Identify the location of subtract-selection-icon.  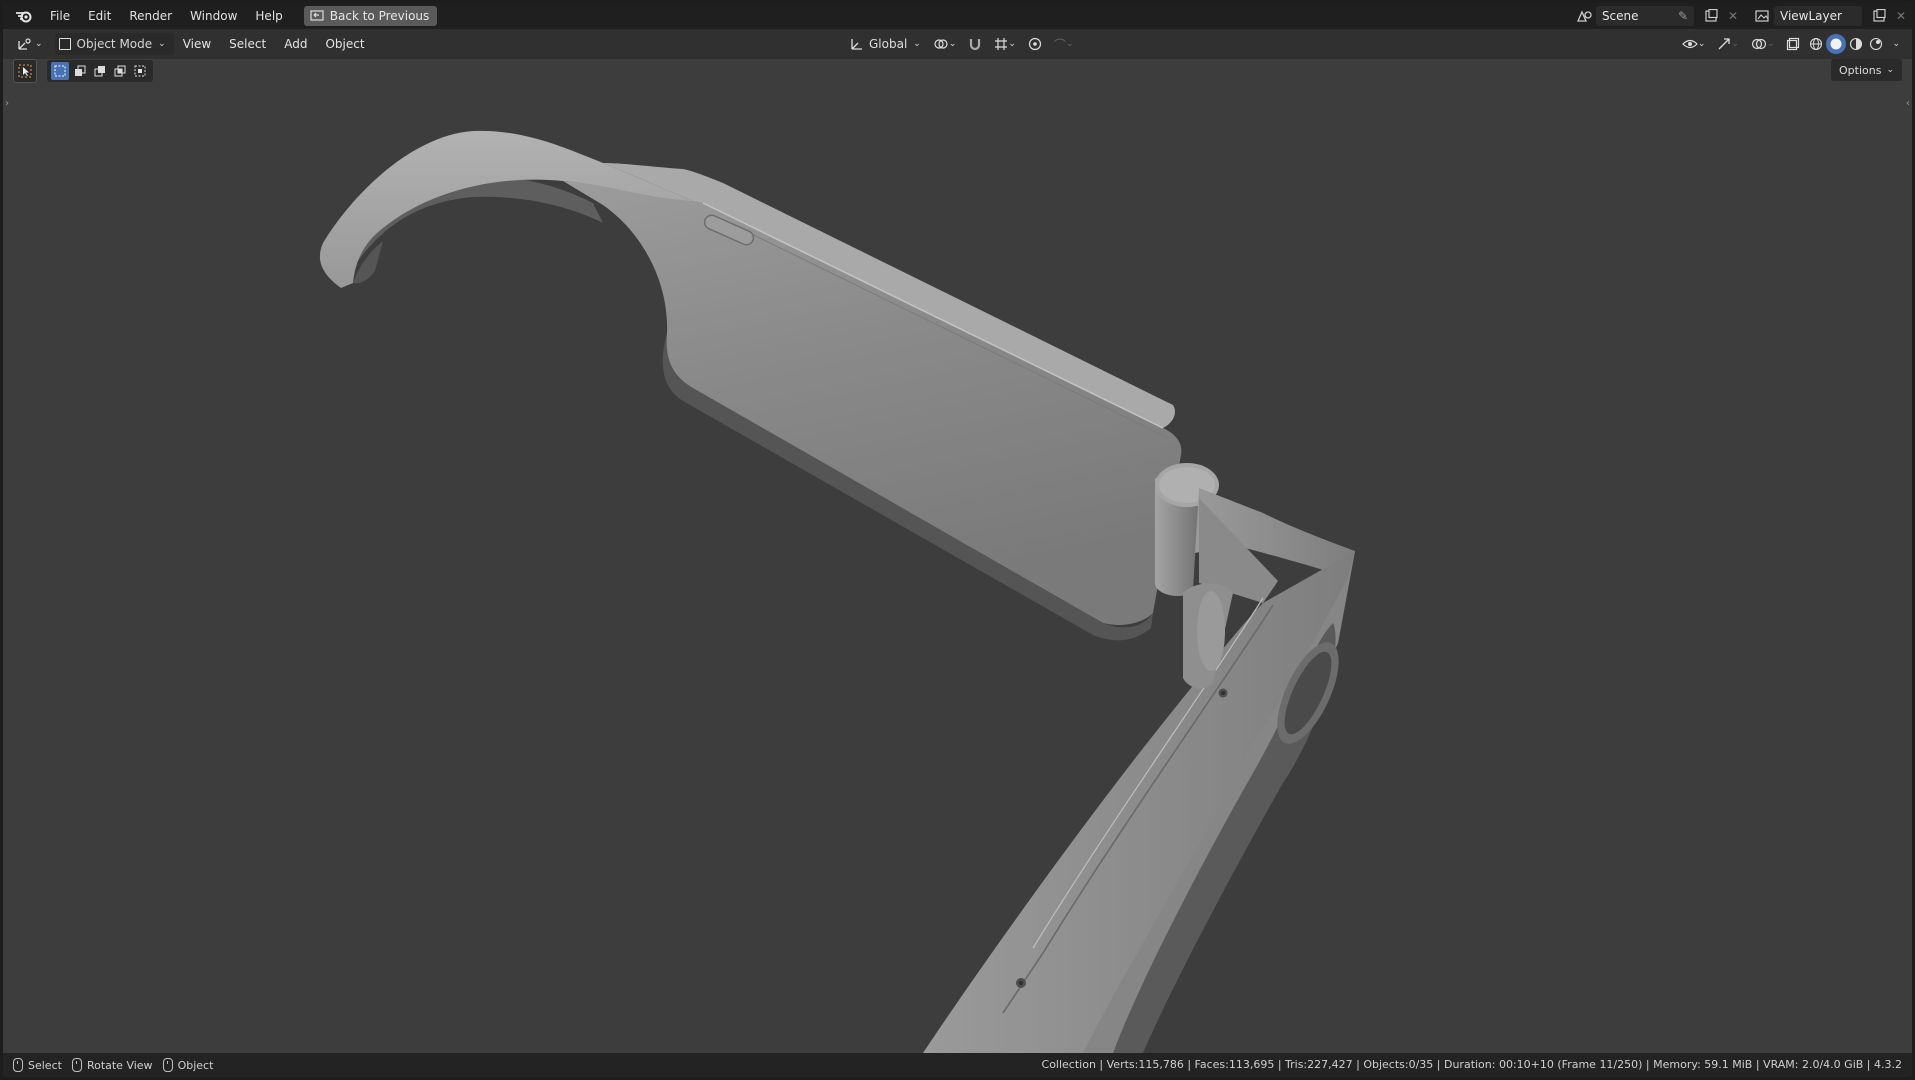
(99, 71).